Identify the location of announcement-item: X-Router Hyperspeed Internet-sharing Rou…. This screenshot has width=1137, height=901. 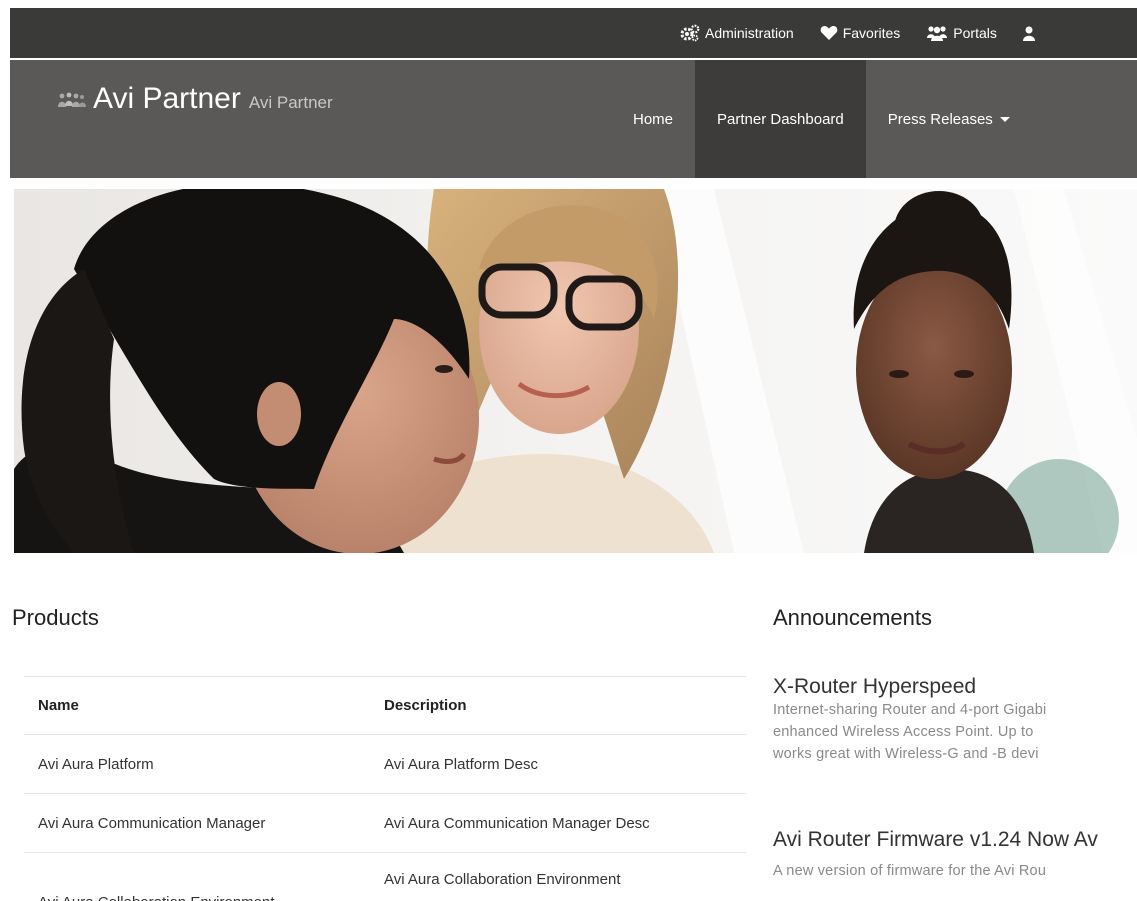
(955, 720).